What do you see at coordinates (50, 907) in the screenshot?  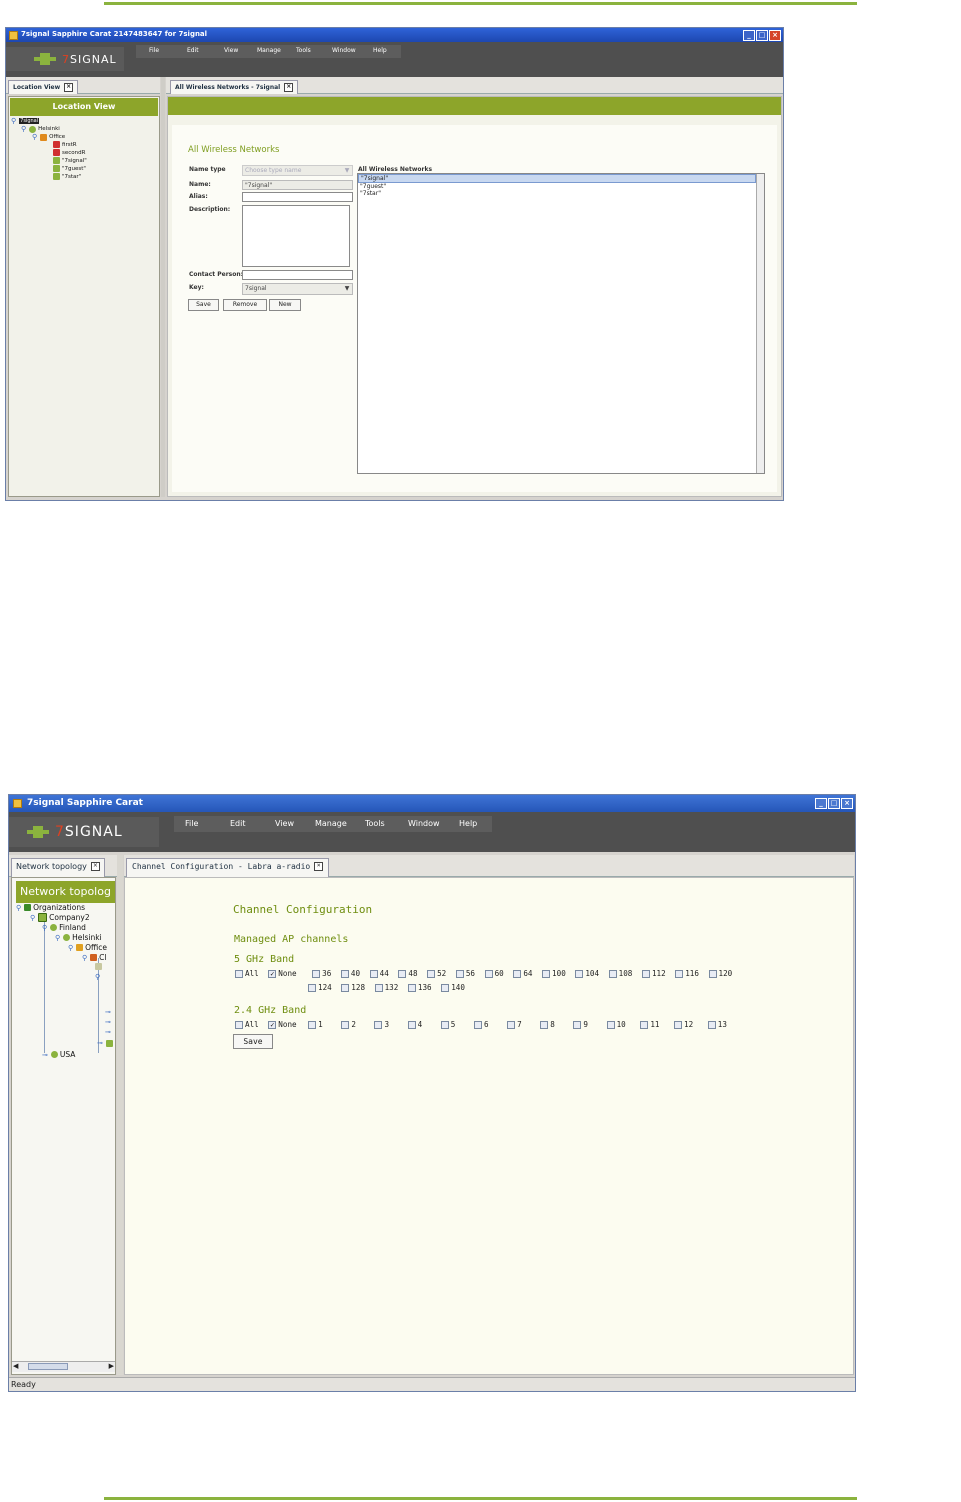 I see `tree-node-organizations: ⚲ Organizations` at bounding box center [50, 907].